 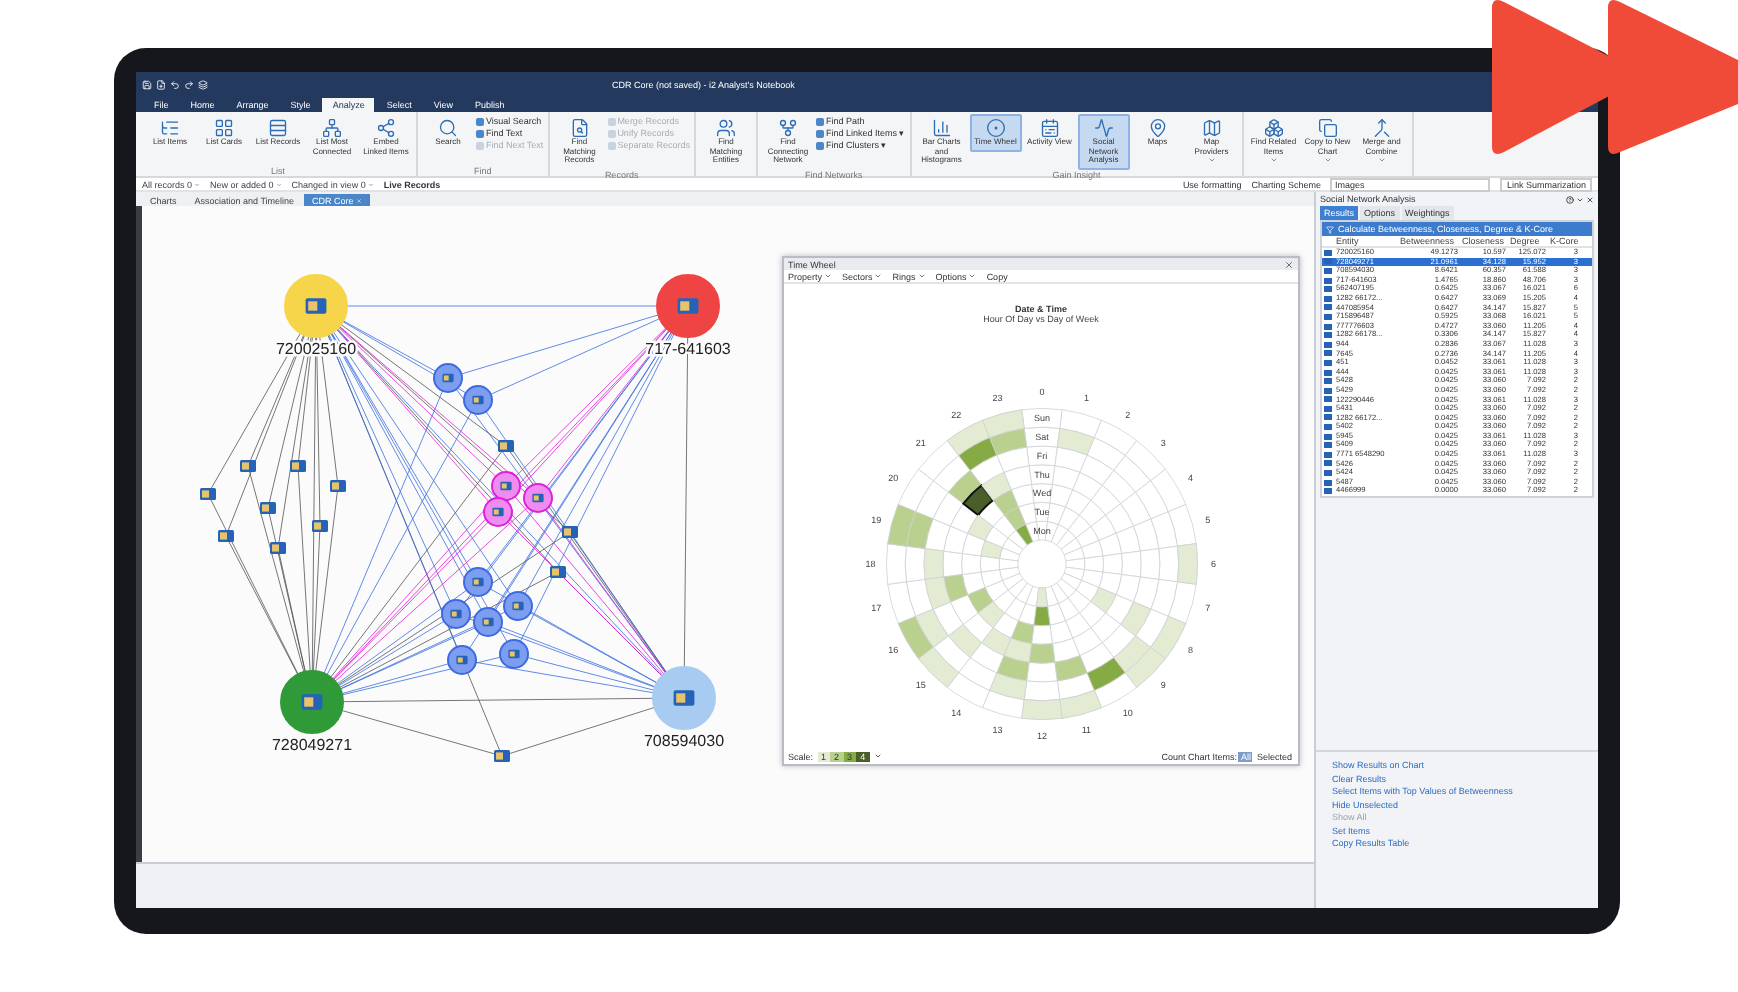 What do you see at coordinates (175, 84) in the screenshot?
I see `undo-icon` at bounding box center [175, 84].